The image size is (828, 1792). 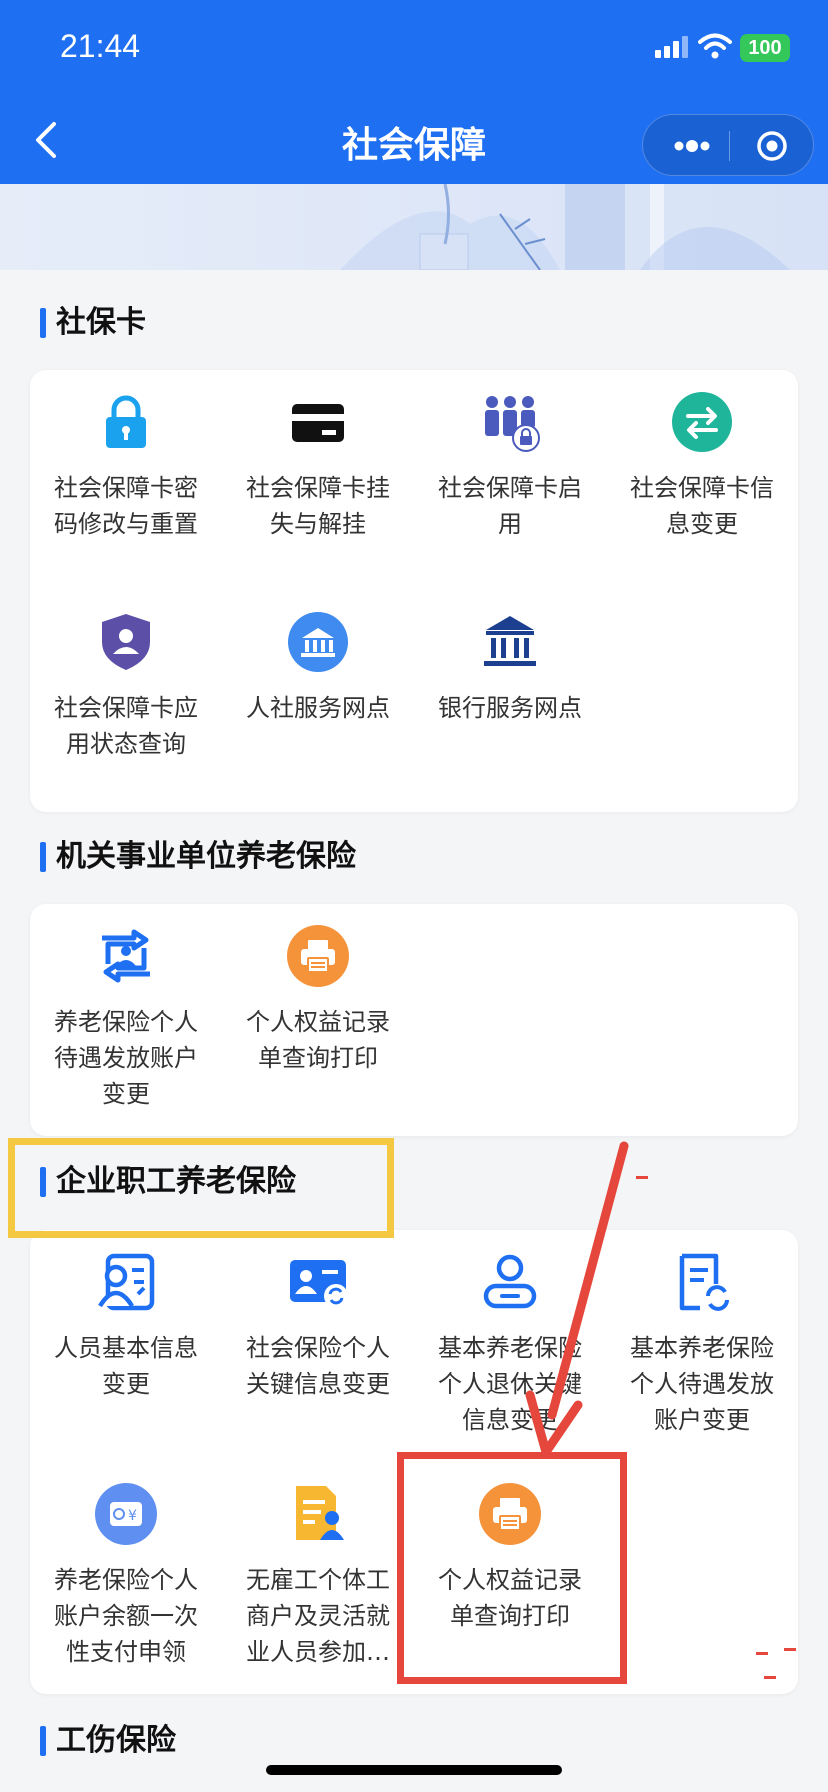 I want to click on tile-label: 社会保障卡密 码修改与重置, so click(x=126, y=506).